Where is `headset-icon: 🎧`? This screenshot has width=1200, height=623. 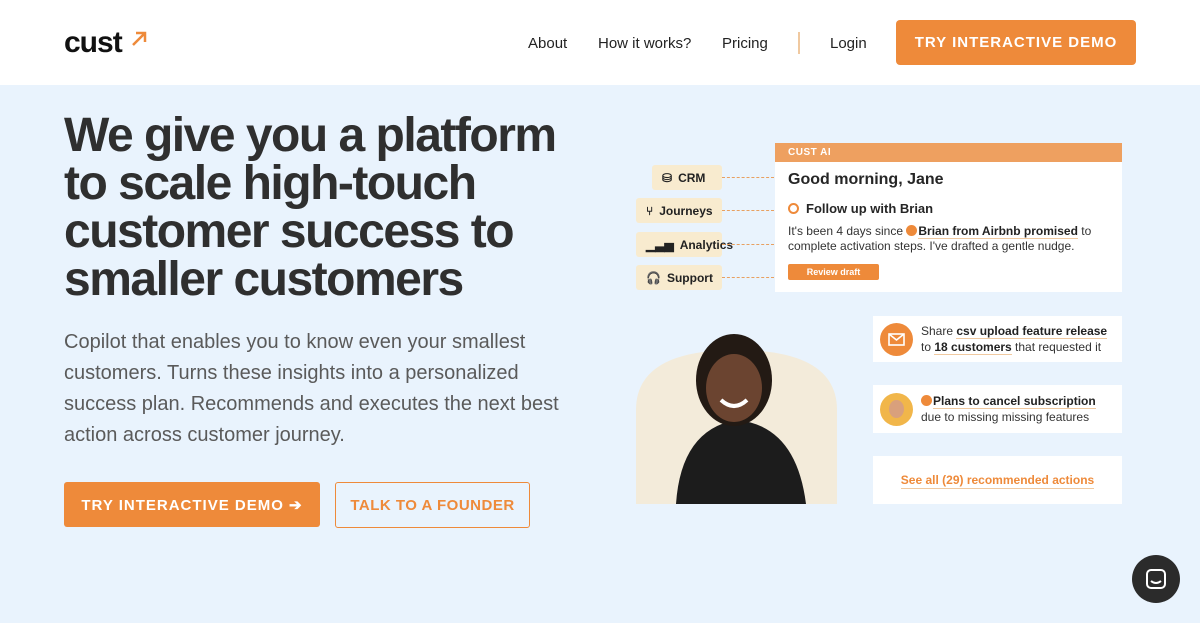
headset-icon: 🎧 is located at coordinates (653, 277).